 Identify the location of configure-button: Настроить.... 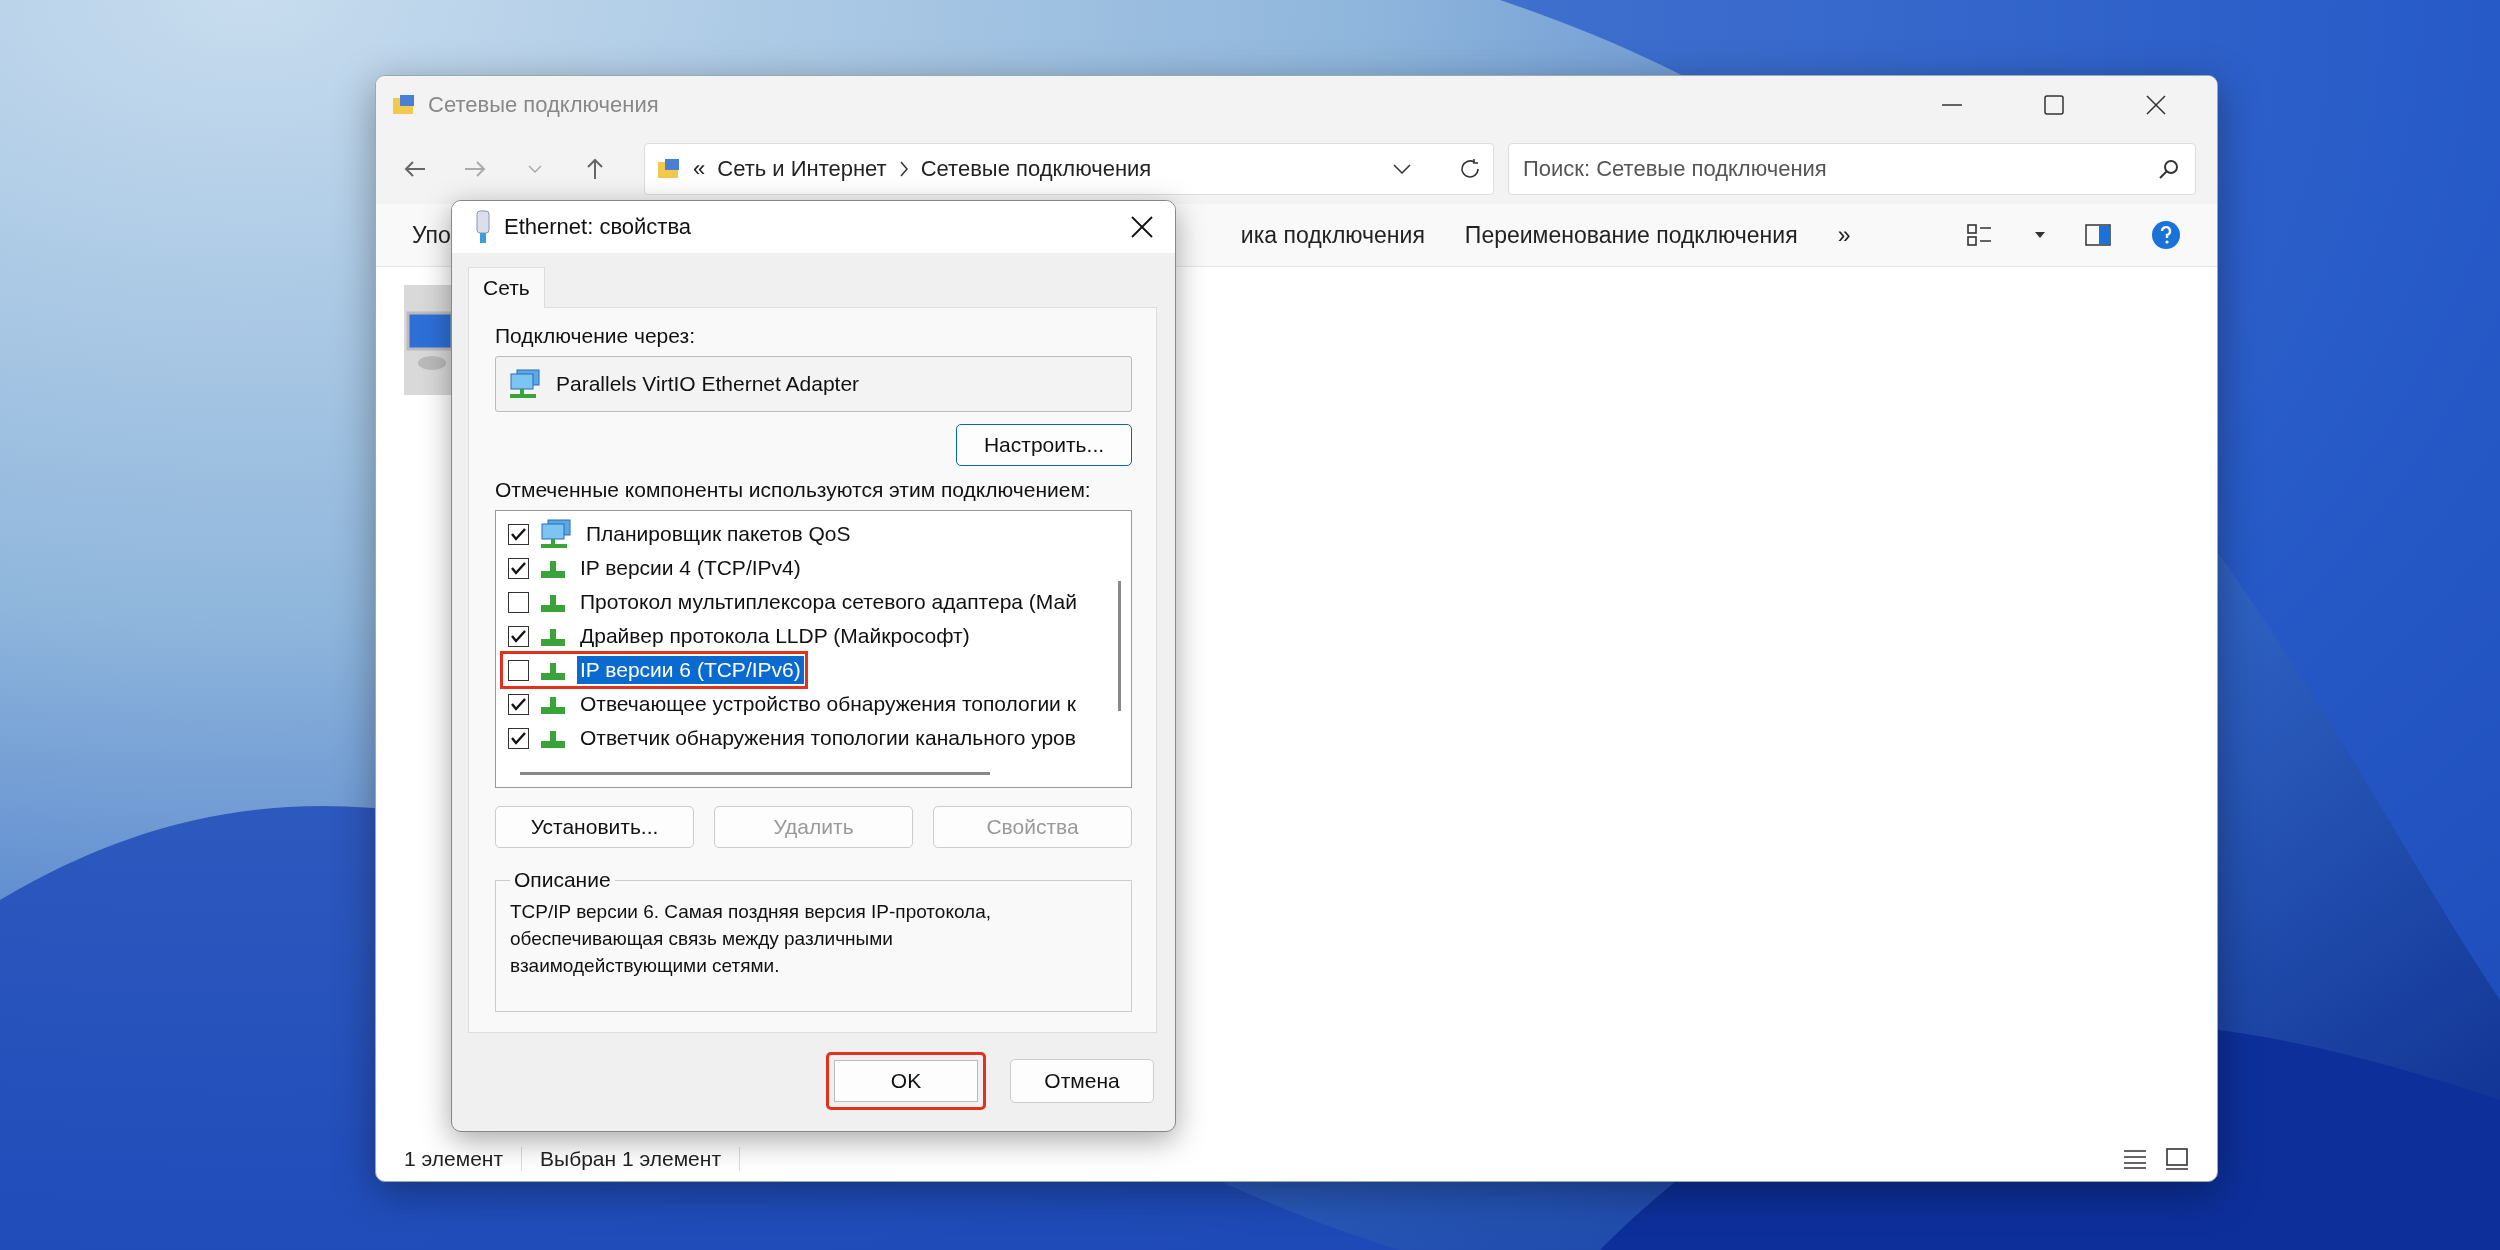
(1044, 445).